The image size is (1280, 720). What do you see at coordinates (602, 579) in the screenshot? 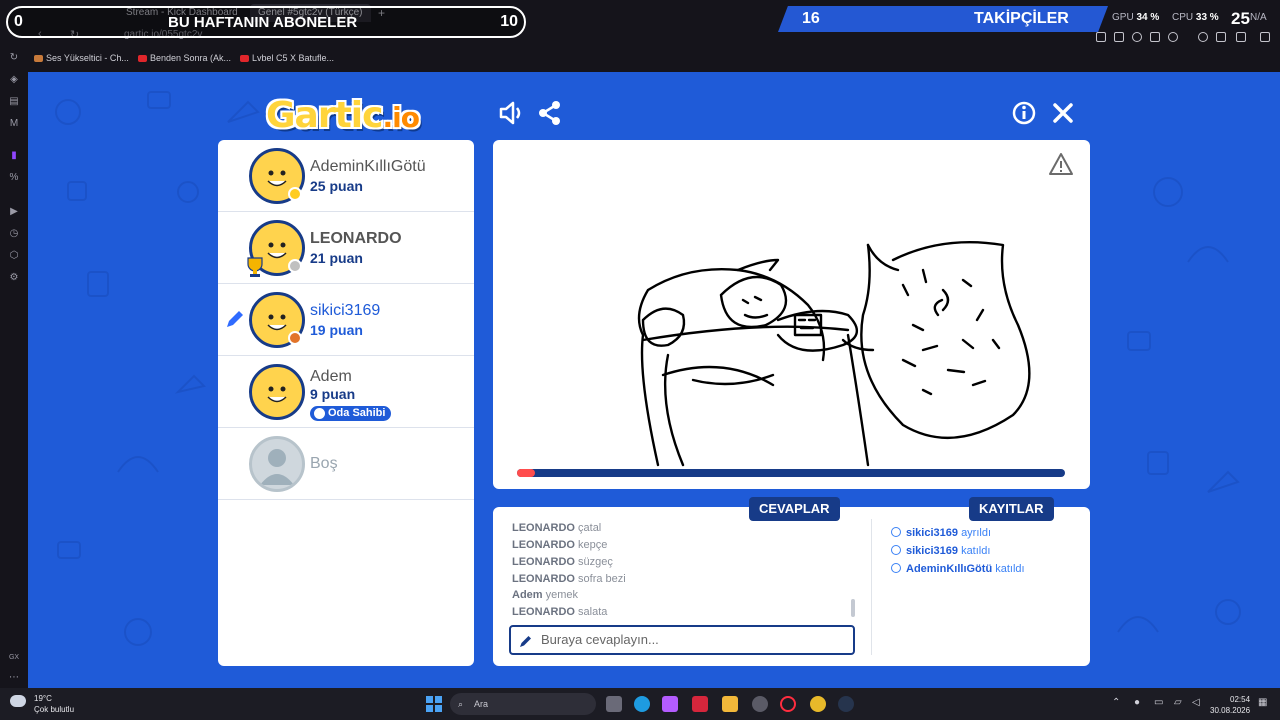
I see `answer-text: sofra bezi` at bounding box center [602, 579].